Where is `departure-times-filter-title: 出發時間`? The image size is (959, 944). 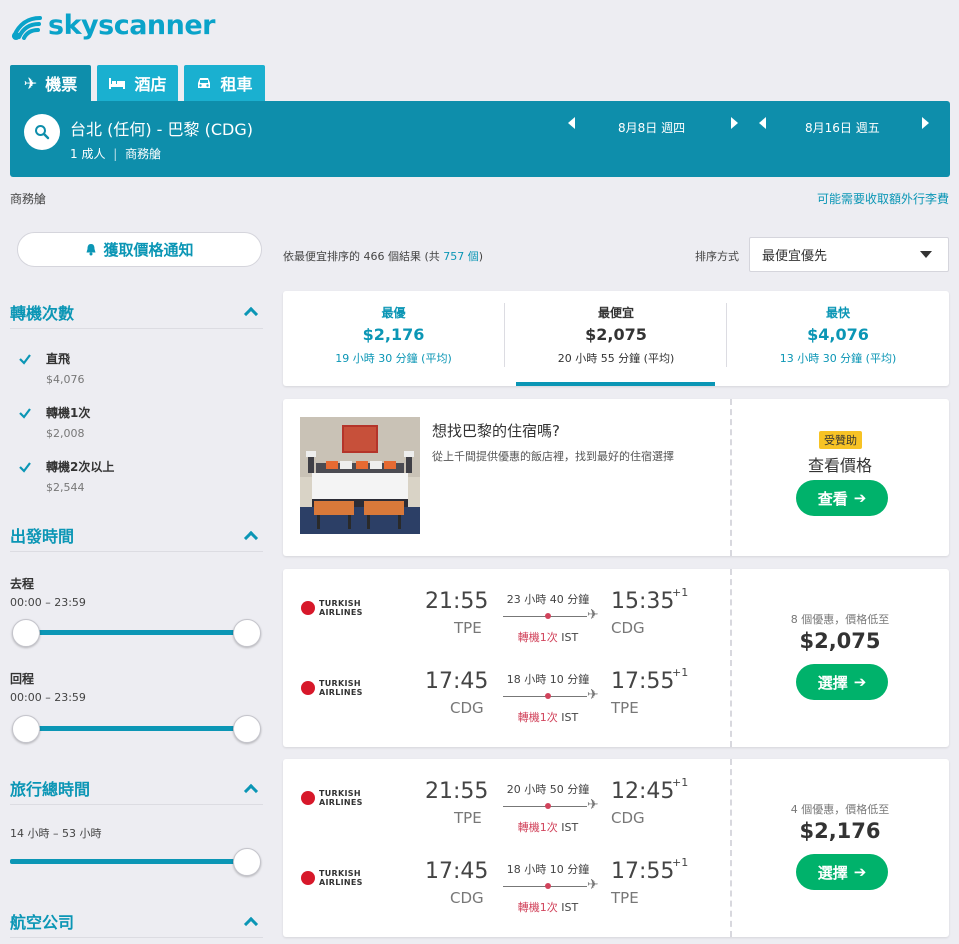 departure-times-filter-title: 出發時間 is located at coordinates (42, 535).